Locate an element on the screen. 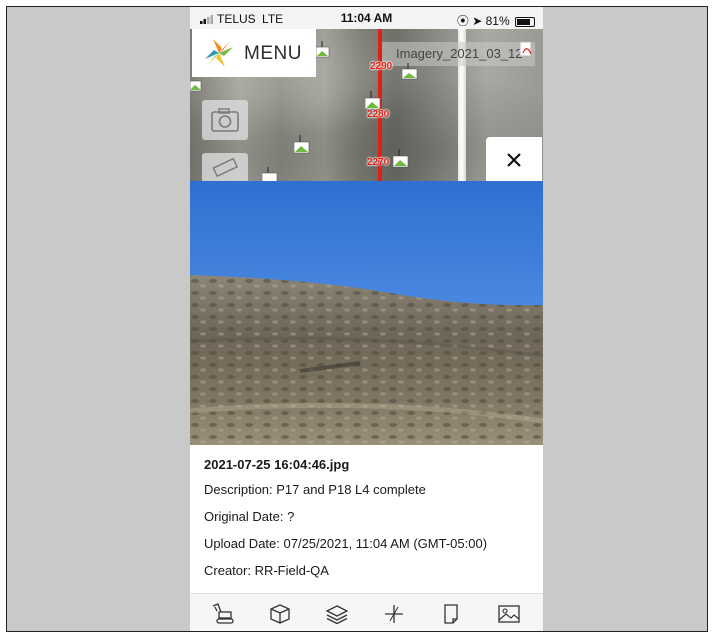 The height and width of the screenshot is (636, 713). ruler-icon is located at coordinates (225, 167).